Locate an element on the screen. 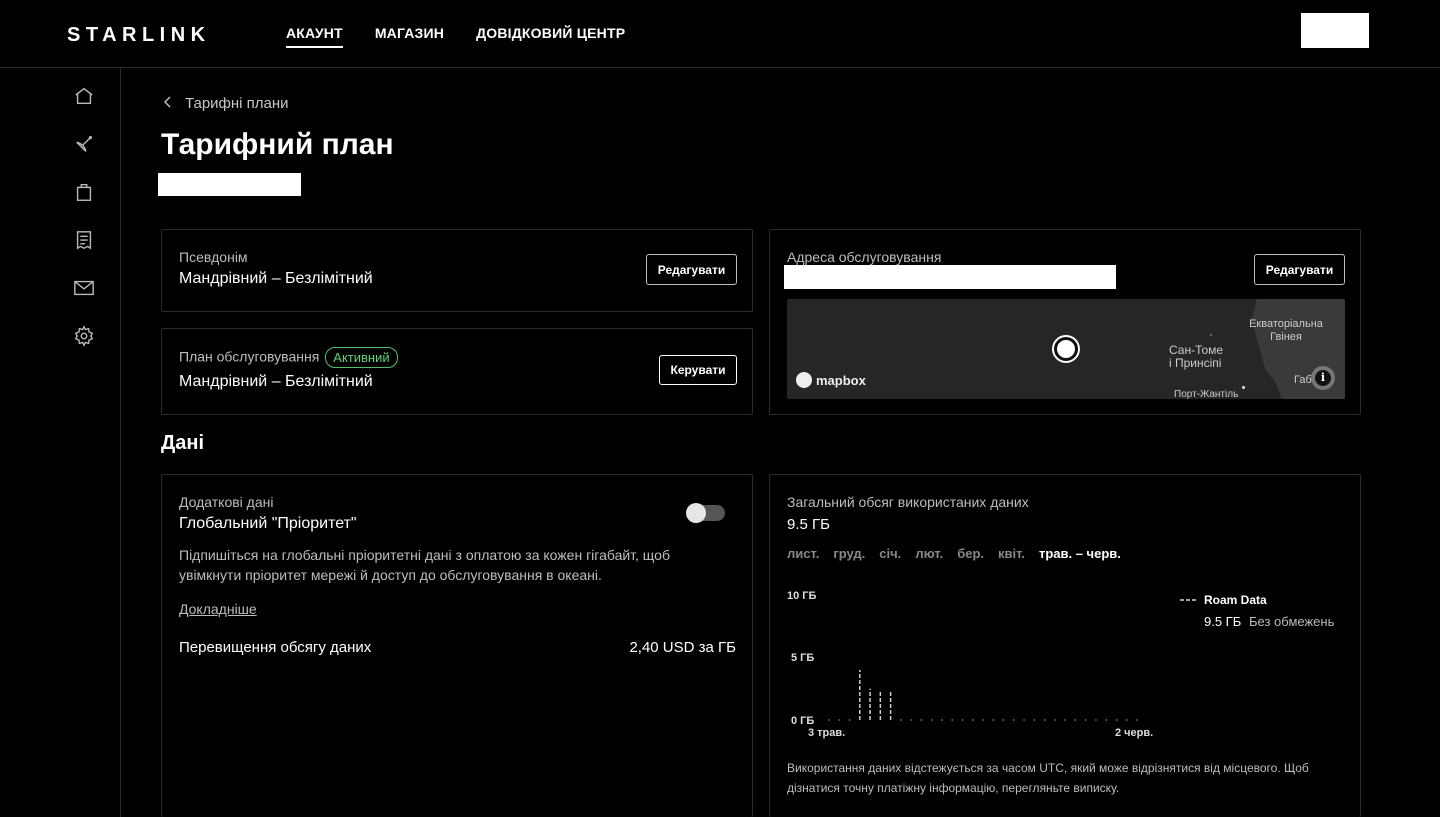 This screenshot has height=817, width=1440. legend-series-name: Roam Data is located at coordinates (1235, 600).